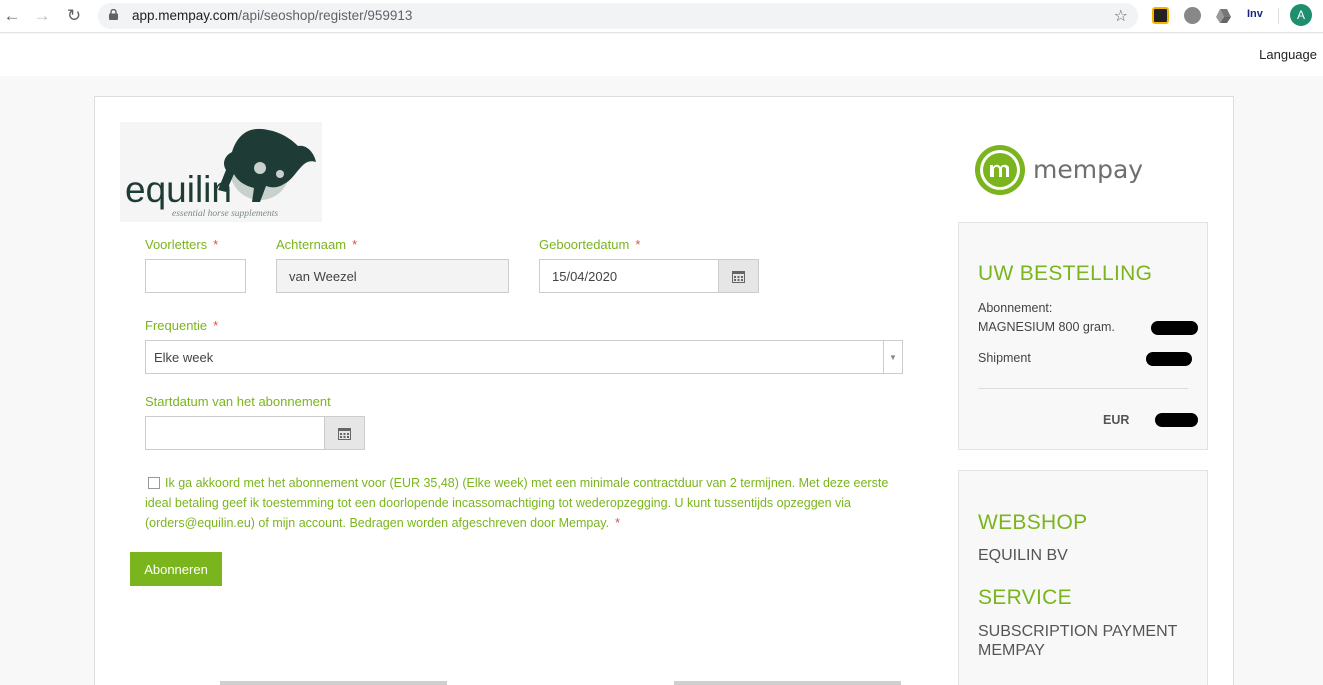  Describe the element at coordinates (1088, 169) in the screenshot. I see `svg-text: mempay` at that location.